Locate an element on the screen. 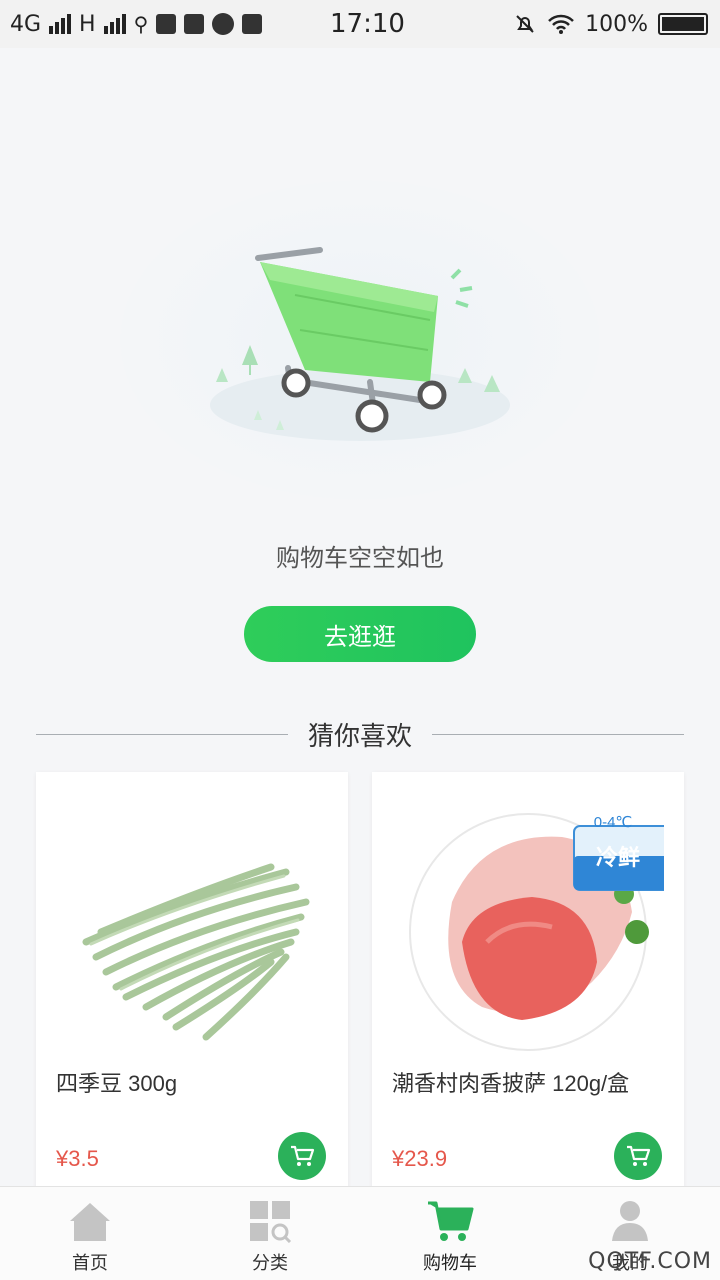 The image size is (720, 1280). product-price: ¥3.5 is located at coordinates (77, 1158).